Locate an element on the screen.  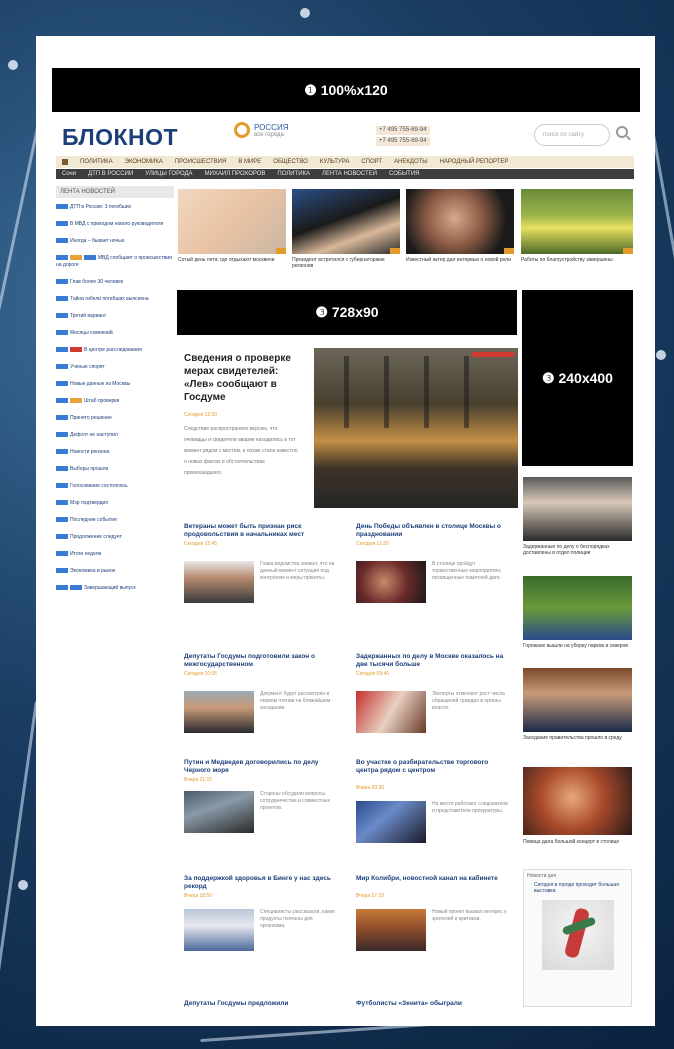
feed-item: ДТП в России: 3 погибших is located at coordinates (115, 207).